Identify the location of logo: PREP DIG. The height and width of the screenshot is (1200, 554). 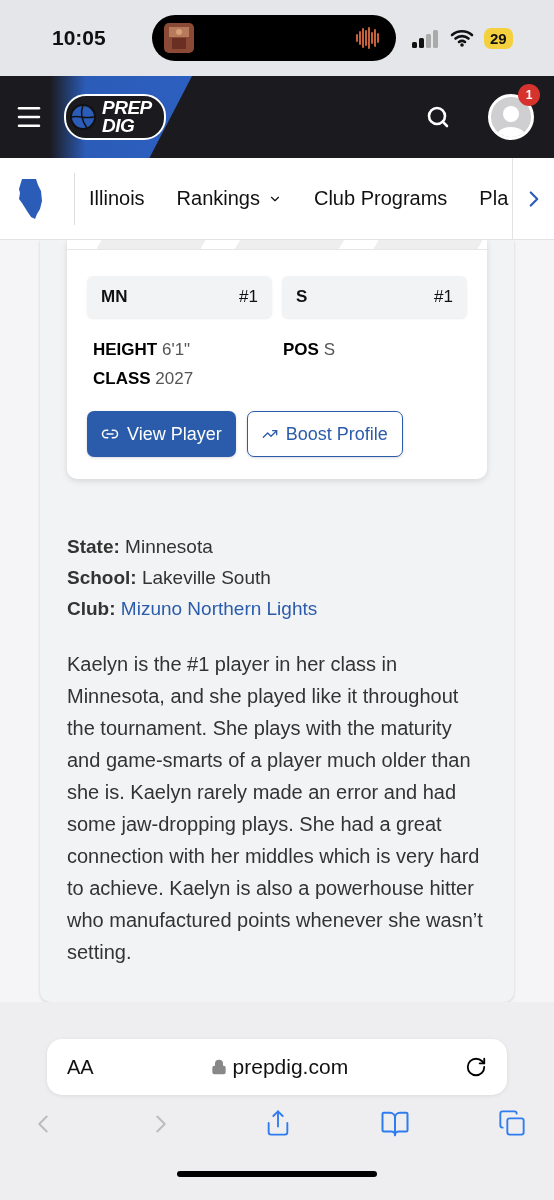
(115, 117).